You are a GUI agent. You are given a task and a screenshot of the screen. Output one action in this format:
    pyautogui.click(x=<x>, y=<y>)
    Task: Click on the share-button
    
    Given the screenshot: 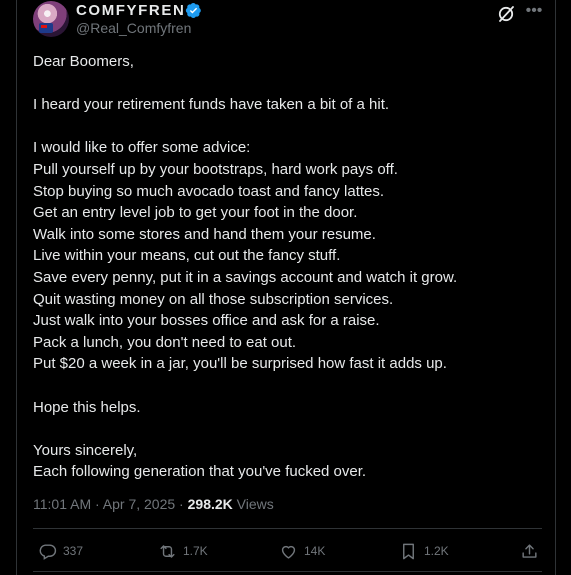 What is the action you would take?
    pyautogui.click(x=532, y=551)
    